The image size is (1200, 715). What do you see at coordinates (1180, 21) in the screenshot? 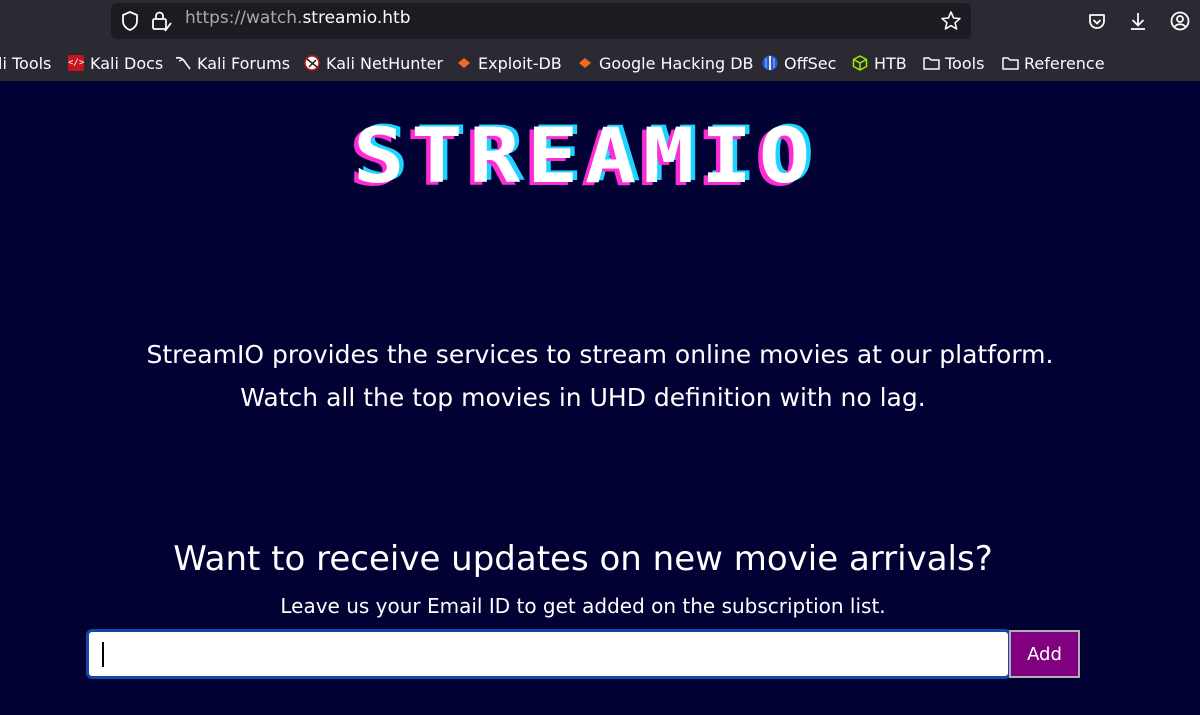
I see `account-icon` at bounding box center [1180, 21].